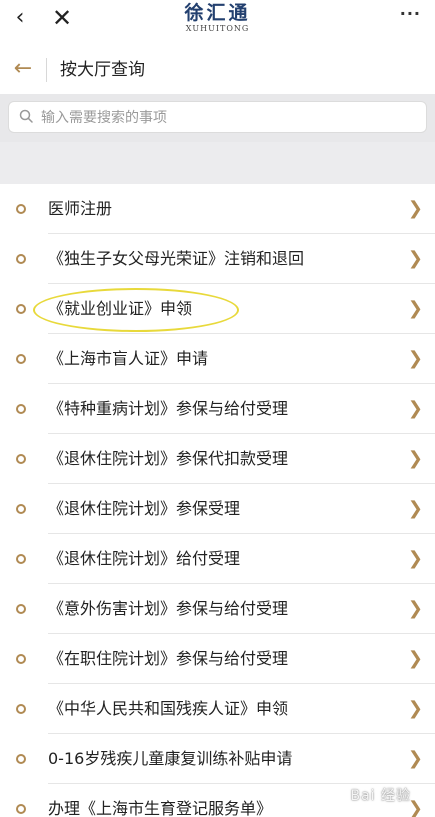 Image resolution: width=435 pixels, height=817 pixels. I want to click on list-item: 《上海市盲人证》申请 ❯, so click(217, 359).